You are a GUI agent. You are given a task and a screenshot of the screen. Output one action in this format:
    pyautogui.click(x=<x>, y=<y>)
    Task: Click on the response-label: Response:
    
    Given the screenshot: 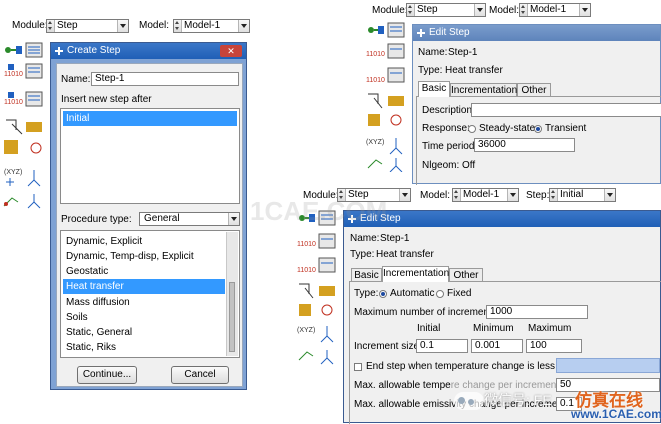 What is the action you would take?
    pyautogui.click(x=446, y=128)
    